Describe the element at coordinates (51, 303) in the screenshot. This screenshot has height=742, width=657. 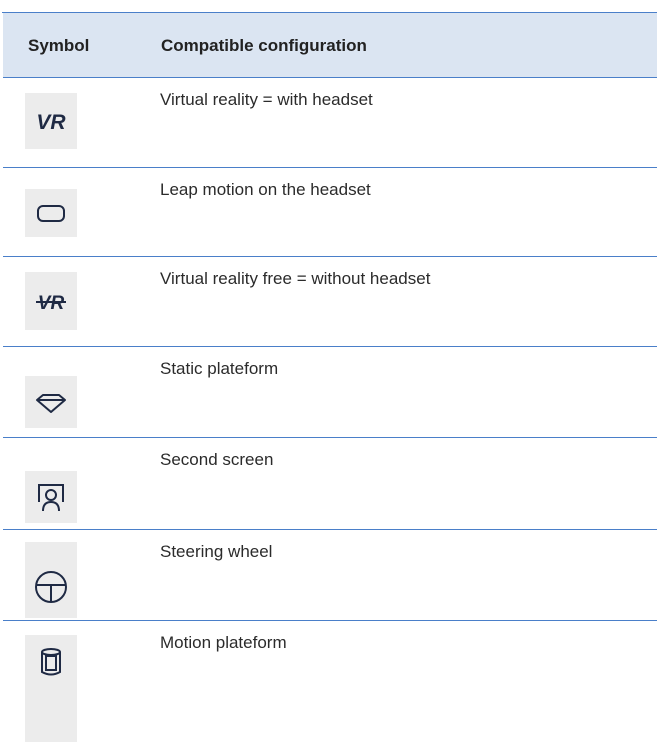
I see `vr-free-icon-text: VR` at that location.